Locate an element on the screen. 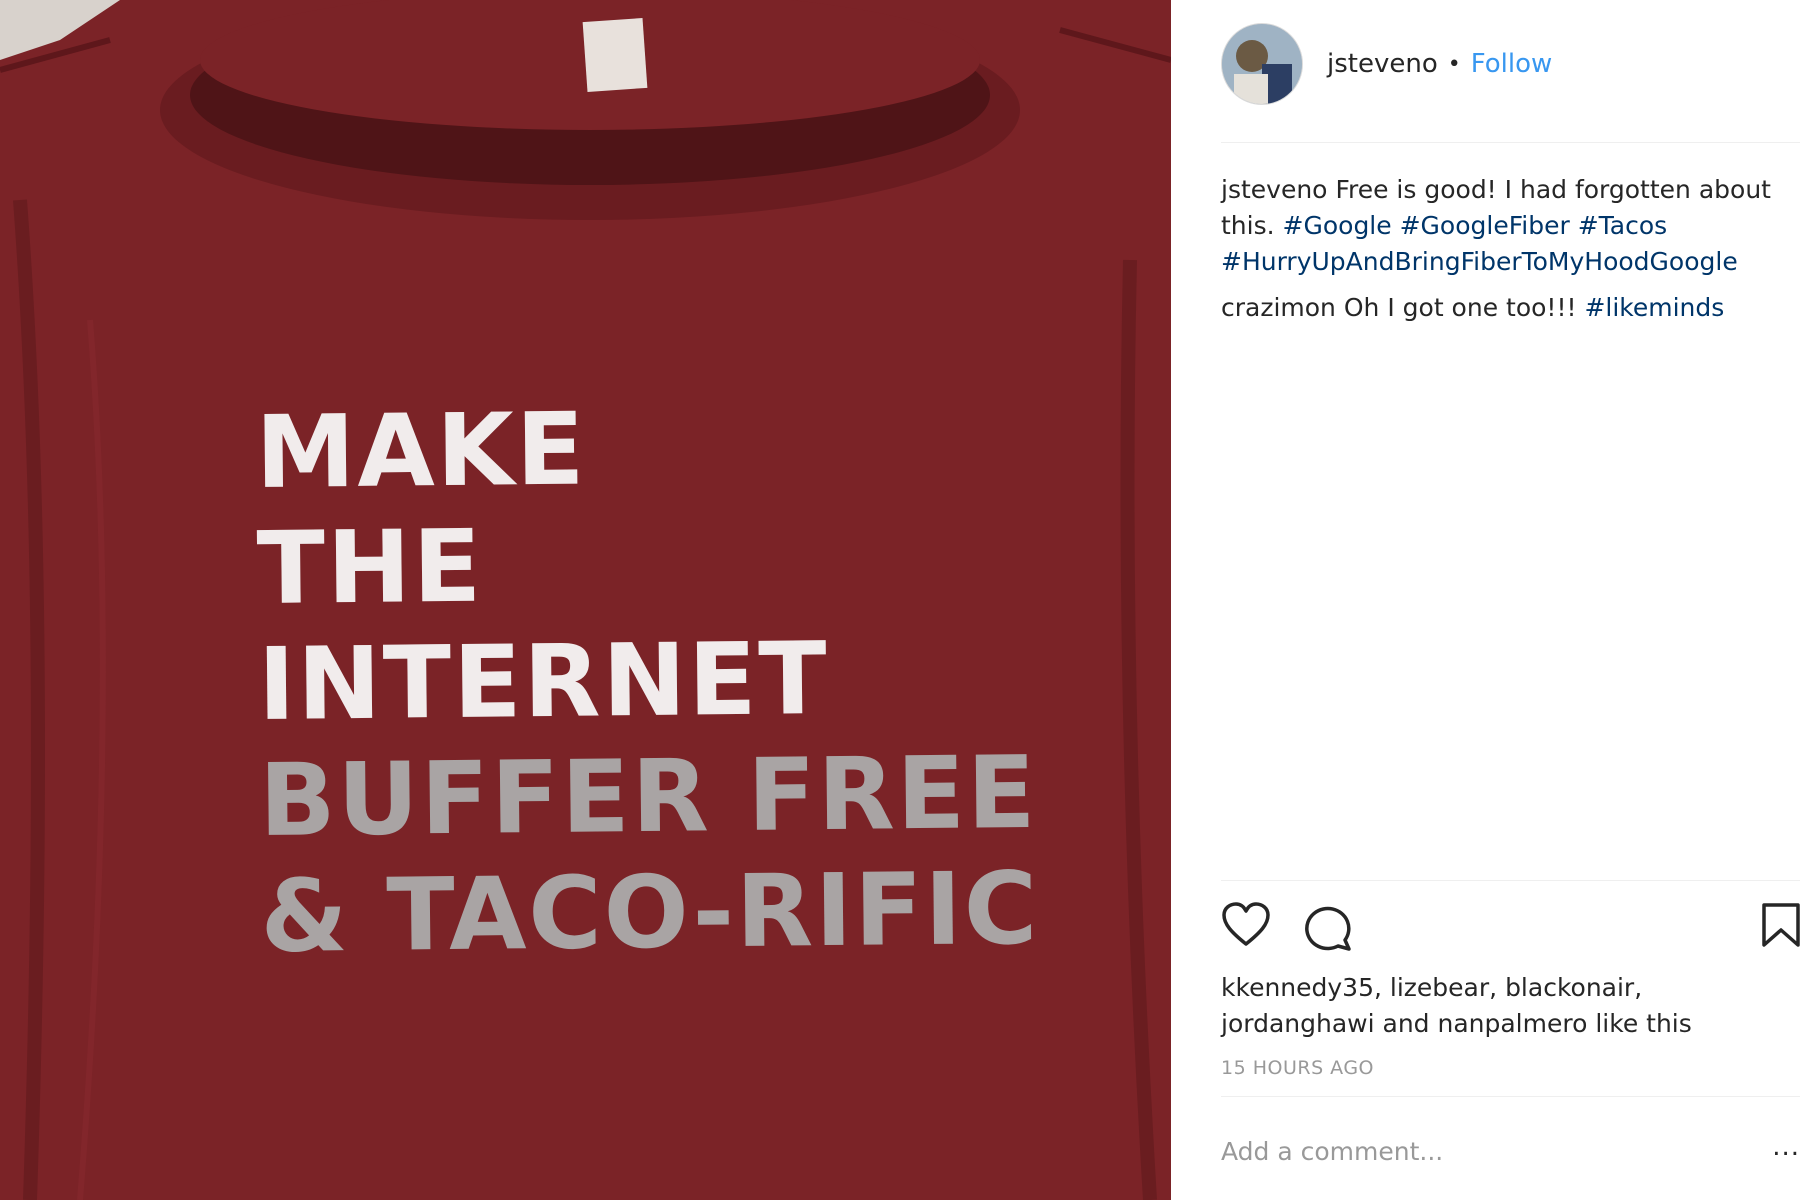  likes-suffix: like this is located at coordinates (1643, 1023).